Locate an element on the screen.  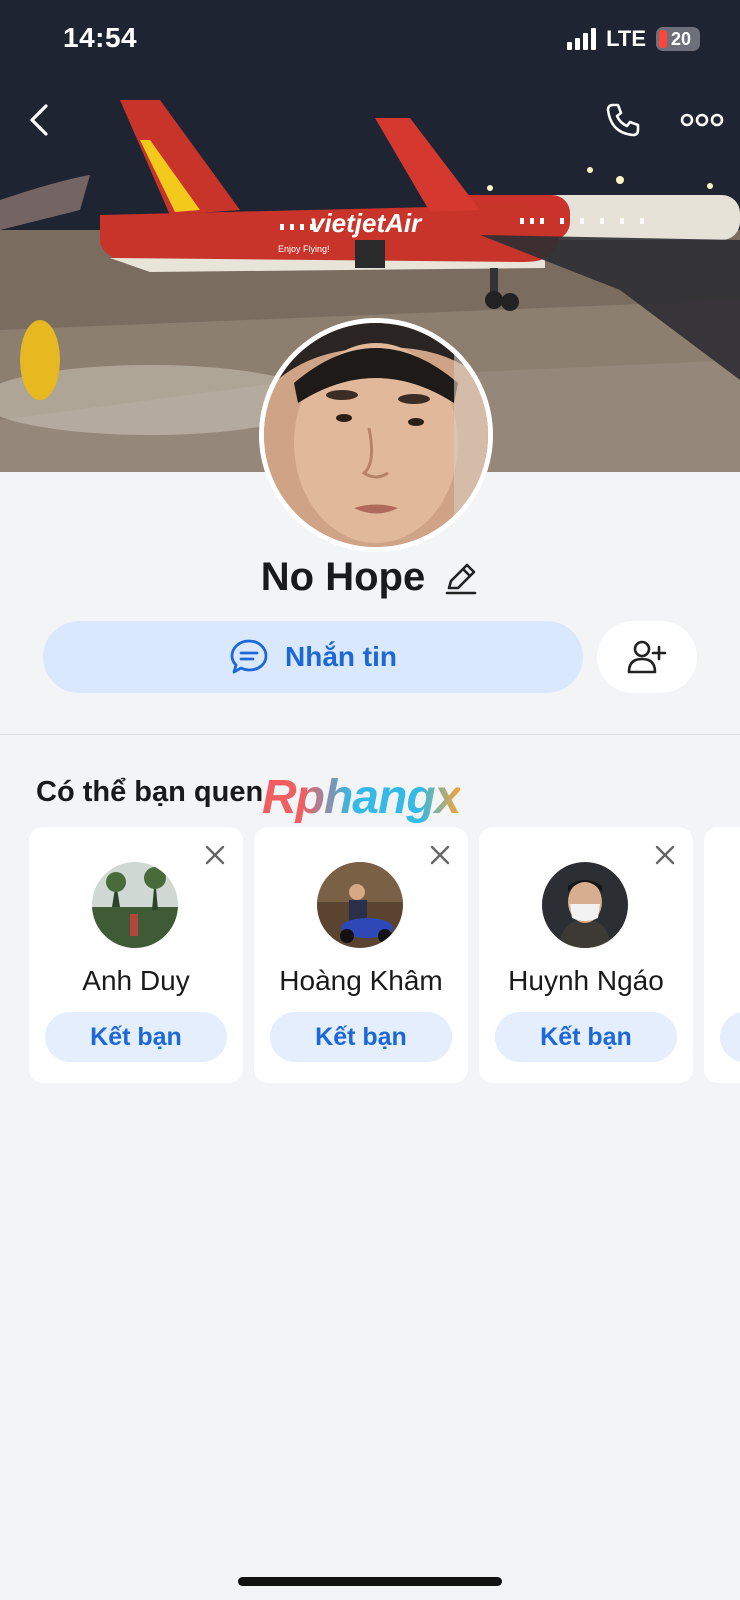
profile-name: No Hope is located at coordinates (343, 577).